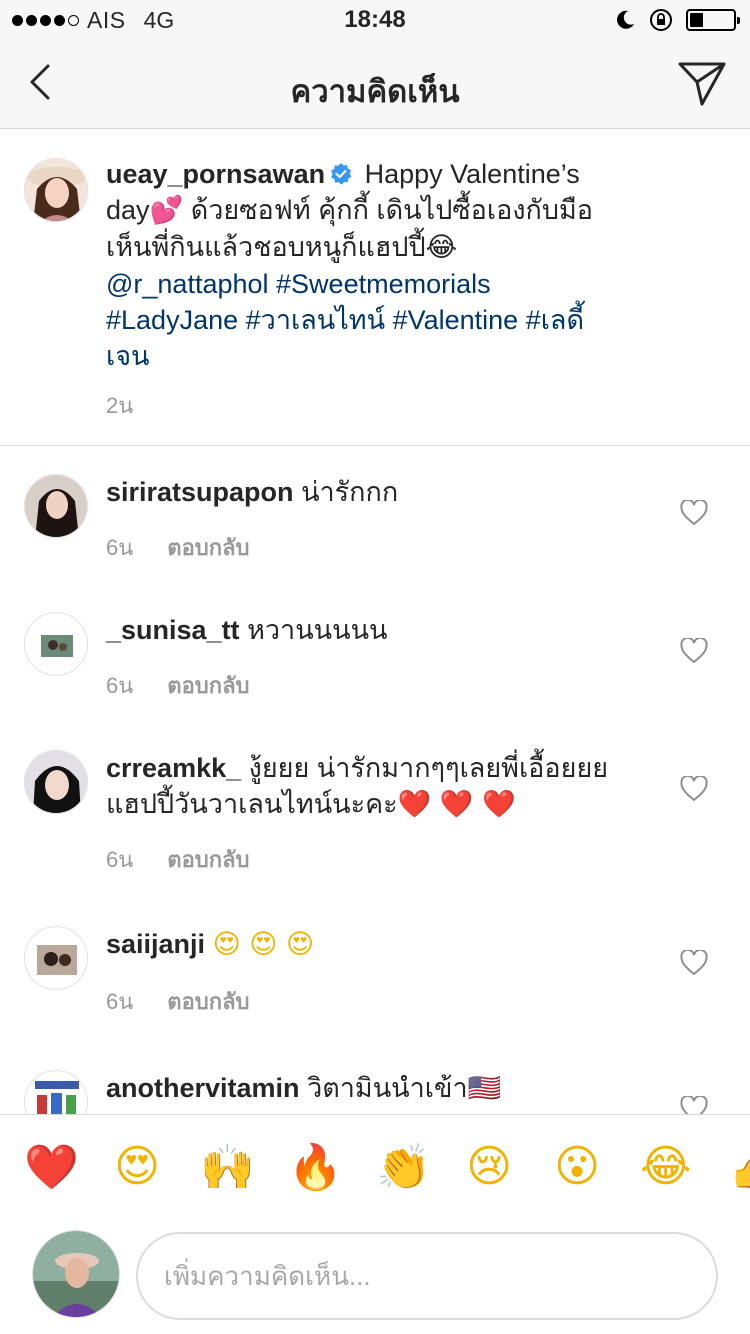 This screenshot has height=1334, width=750. I want to click on comment-message: วิตามินนำเข้า, so click(387, 1088).